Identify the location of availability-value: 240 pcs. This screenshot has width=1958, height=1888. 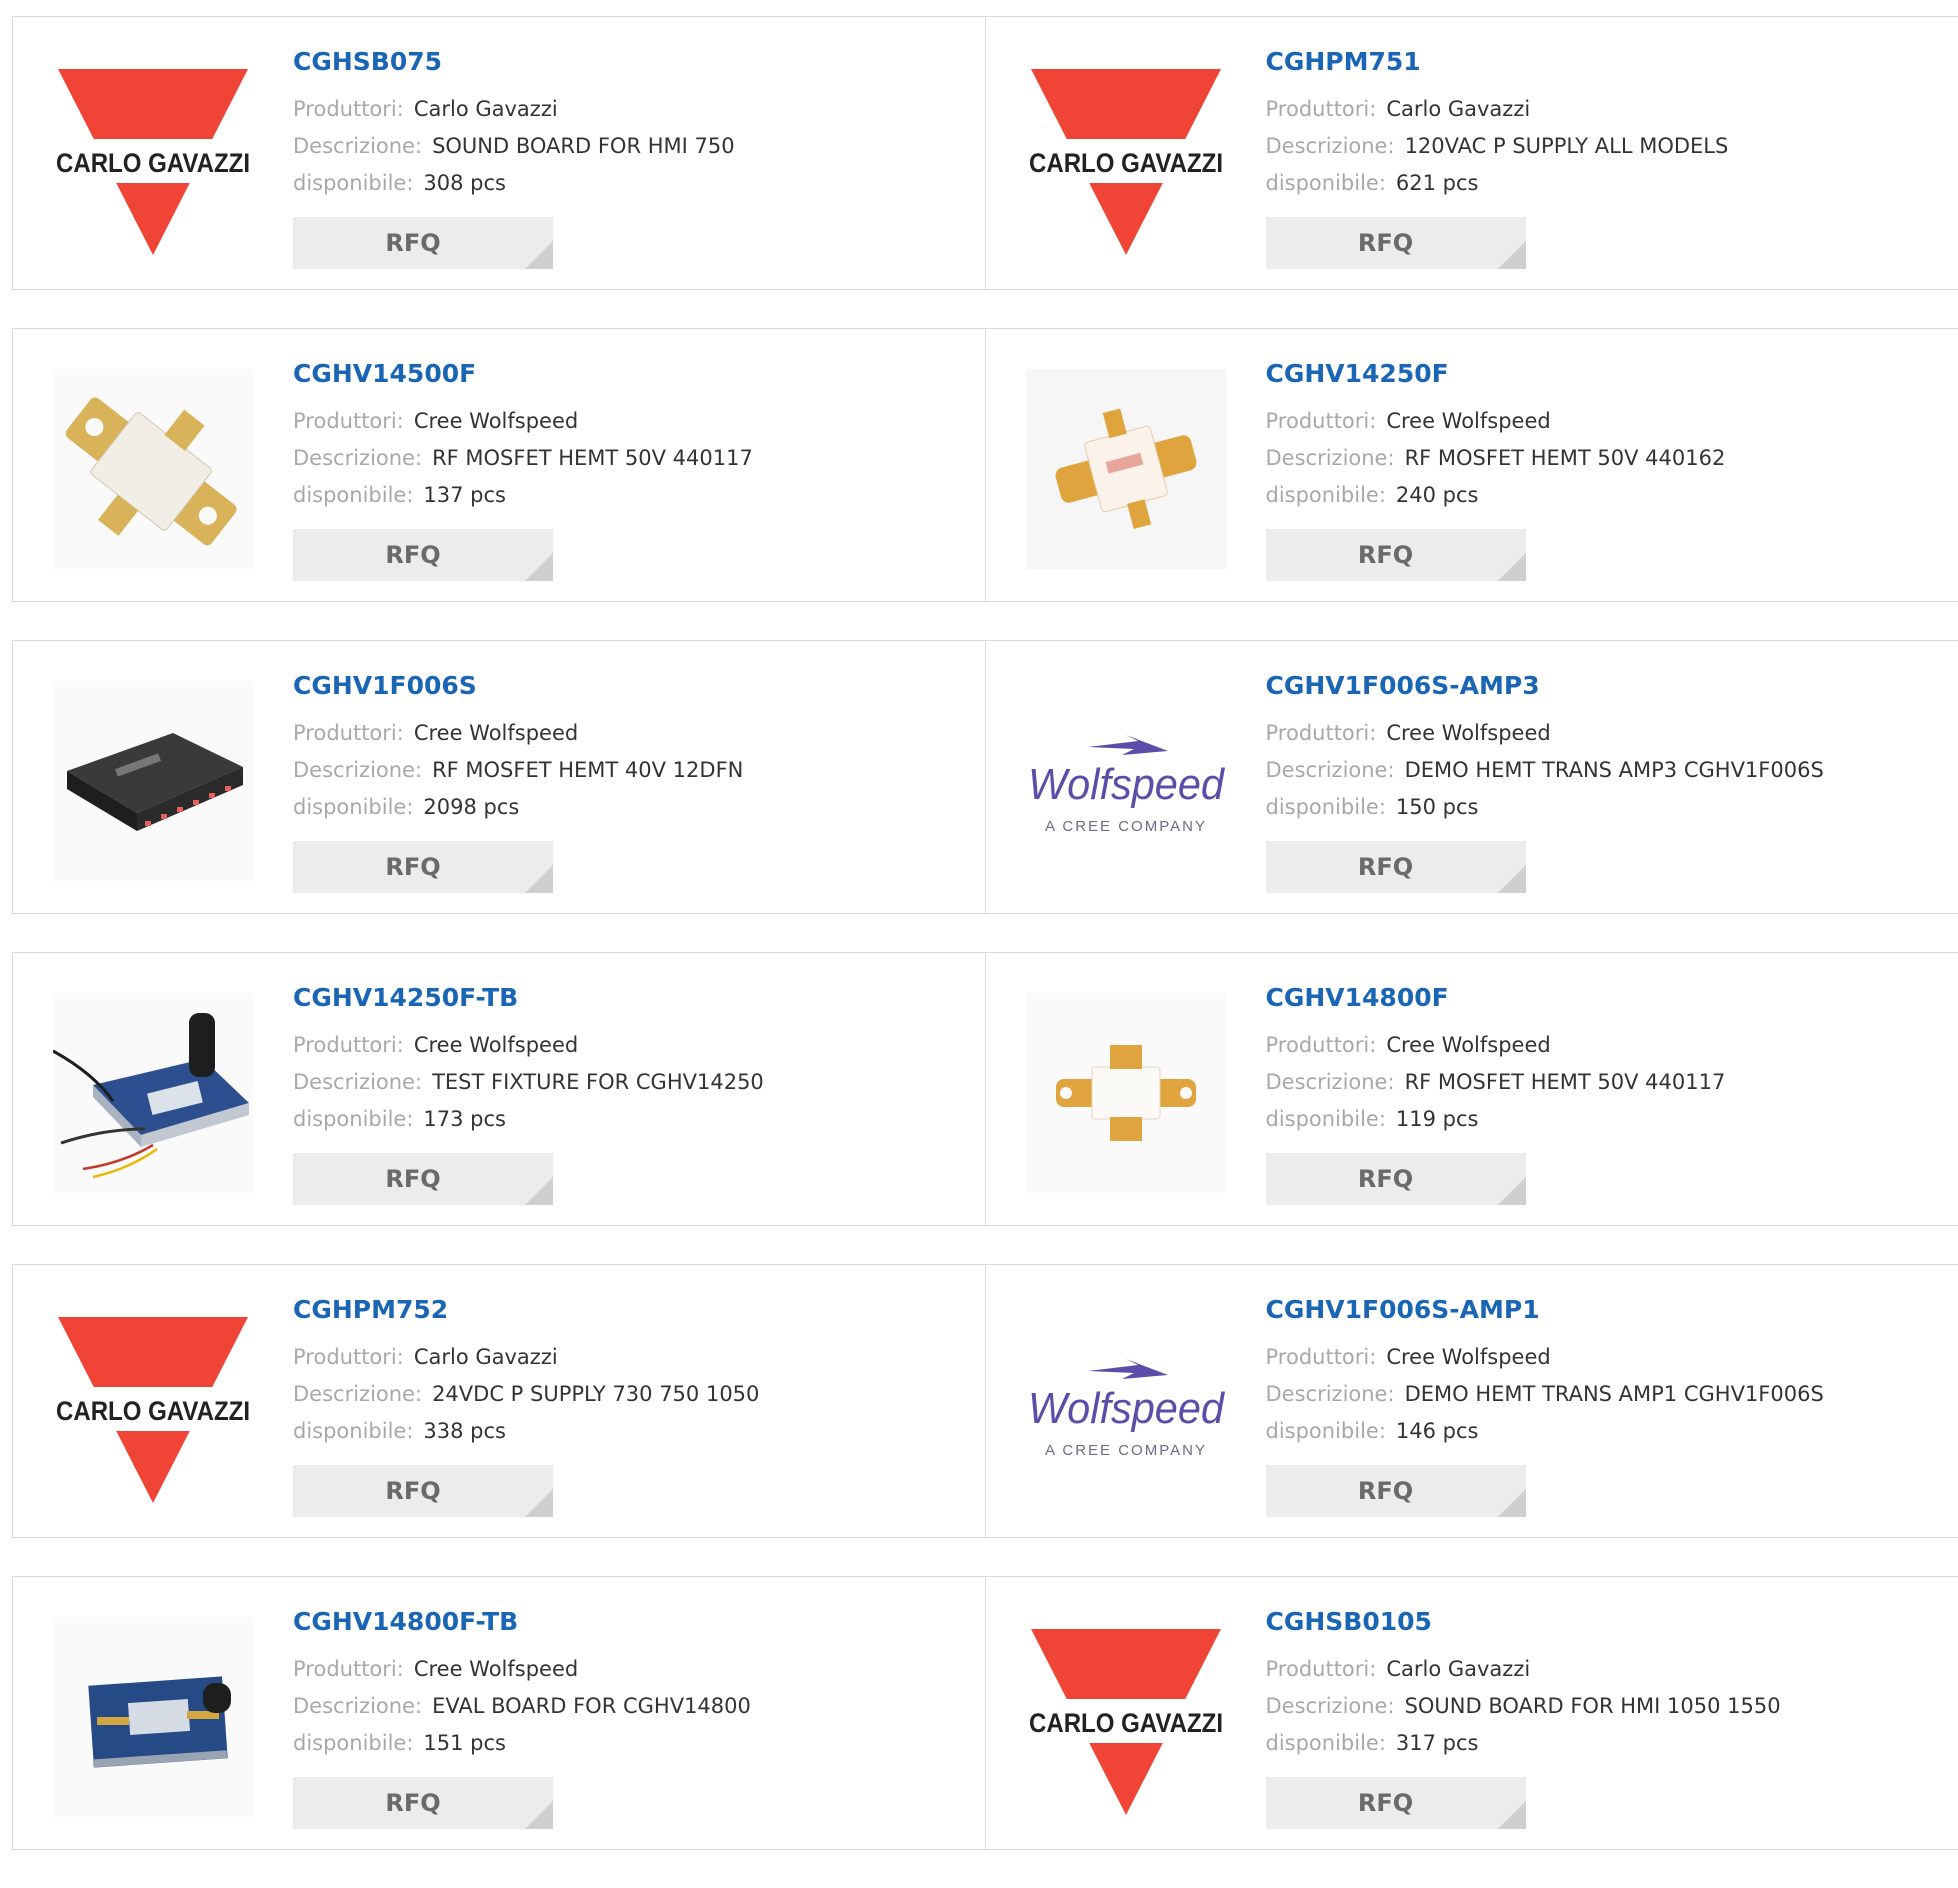
(1437, 495).